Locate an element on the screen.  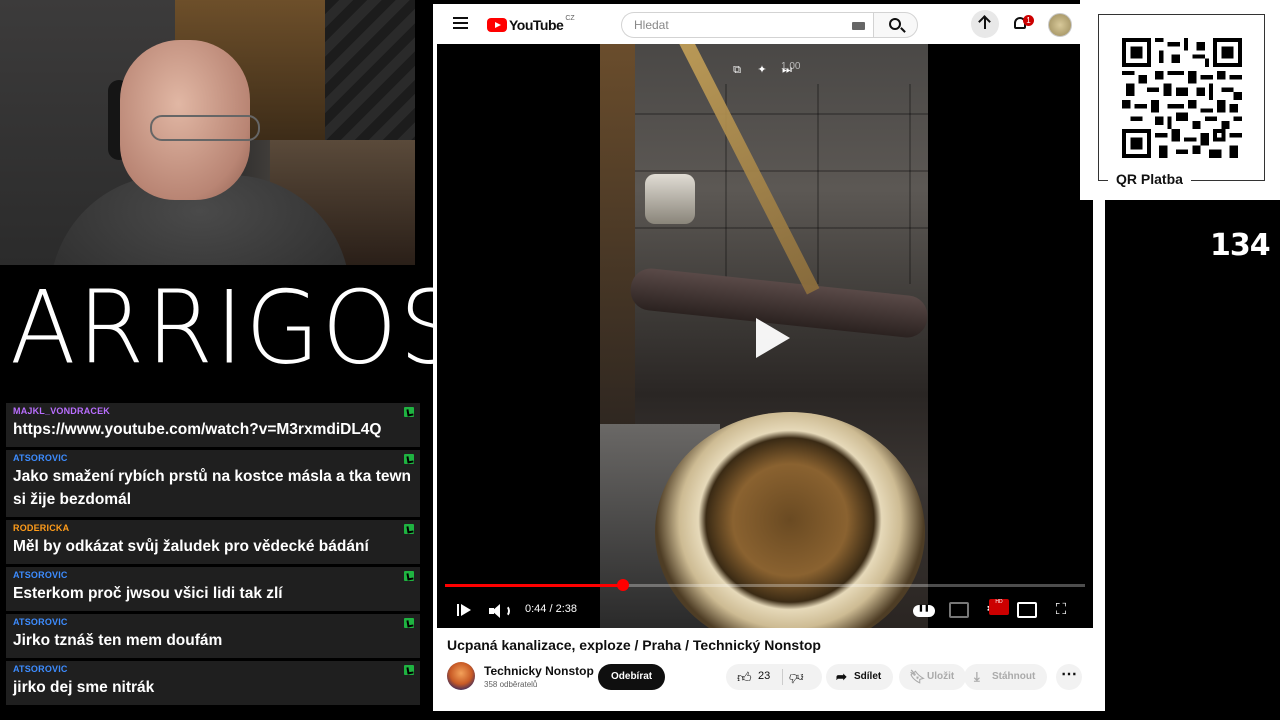
upload-button is located at coordinates (985, 24).